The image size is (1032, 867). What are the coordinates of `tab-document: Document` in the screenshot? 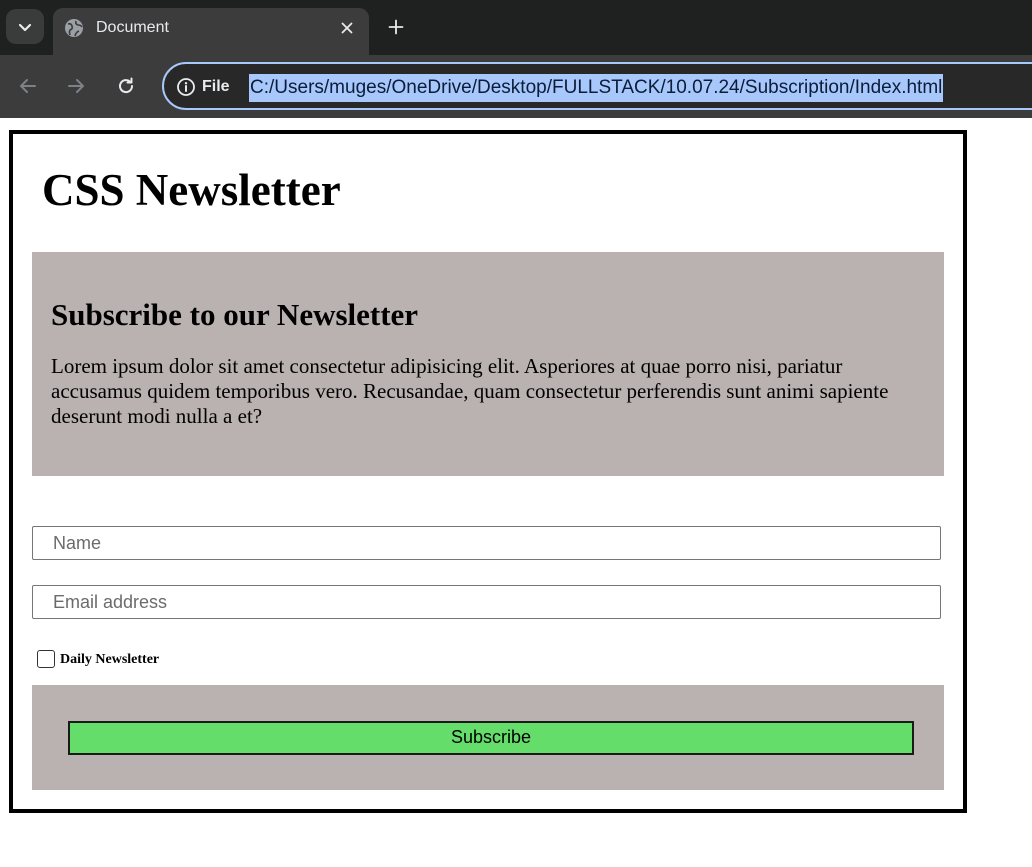 It's located at (211, 31).